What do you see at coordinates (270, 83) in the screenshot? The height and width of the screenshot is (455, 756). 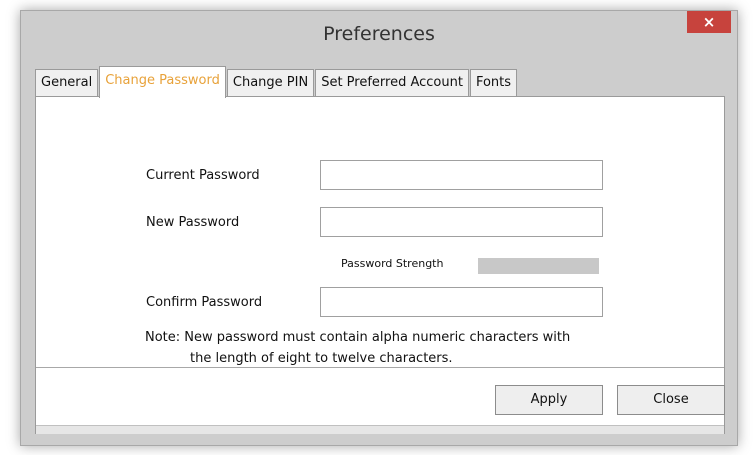 I see `tab-change-pin: Change PIN` at bounding box center [270, 83].